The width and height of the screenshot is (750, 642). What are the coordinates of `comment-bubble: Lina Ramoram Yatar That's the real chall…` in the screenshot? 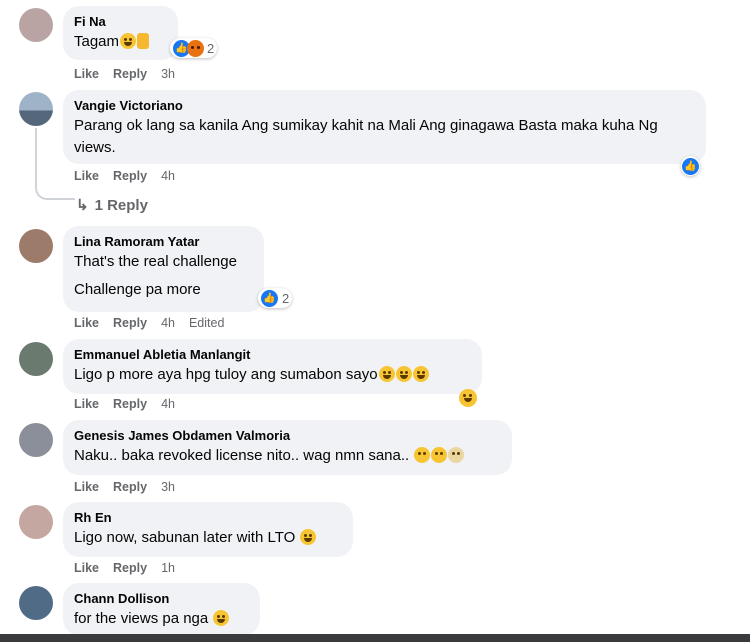 It's located at (163, 269).